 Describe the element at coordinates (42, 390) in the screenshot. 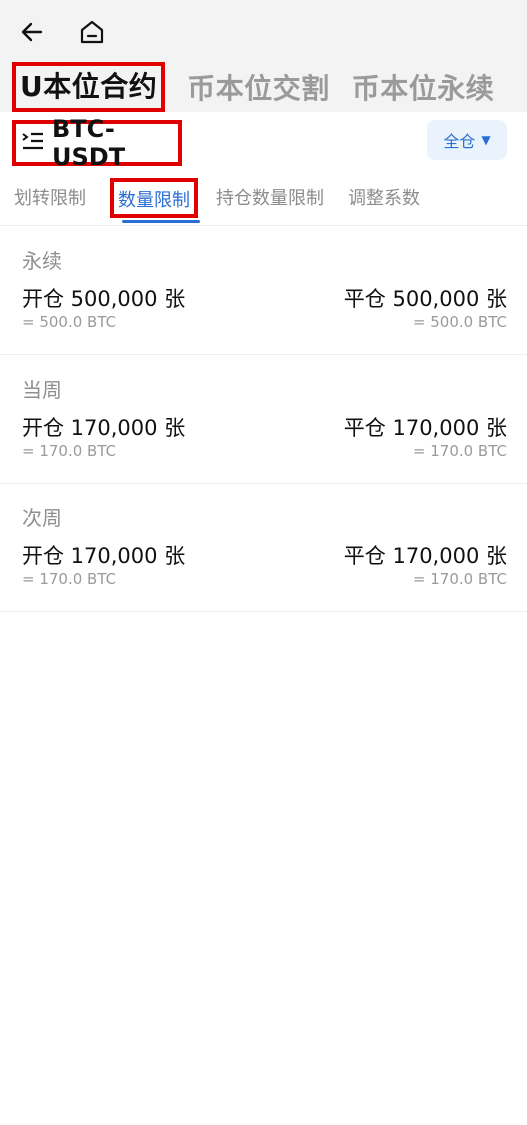

I see `section-label: 当周` at that location.